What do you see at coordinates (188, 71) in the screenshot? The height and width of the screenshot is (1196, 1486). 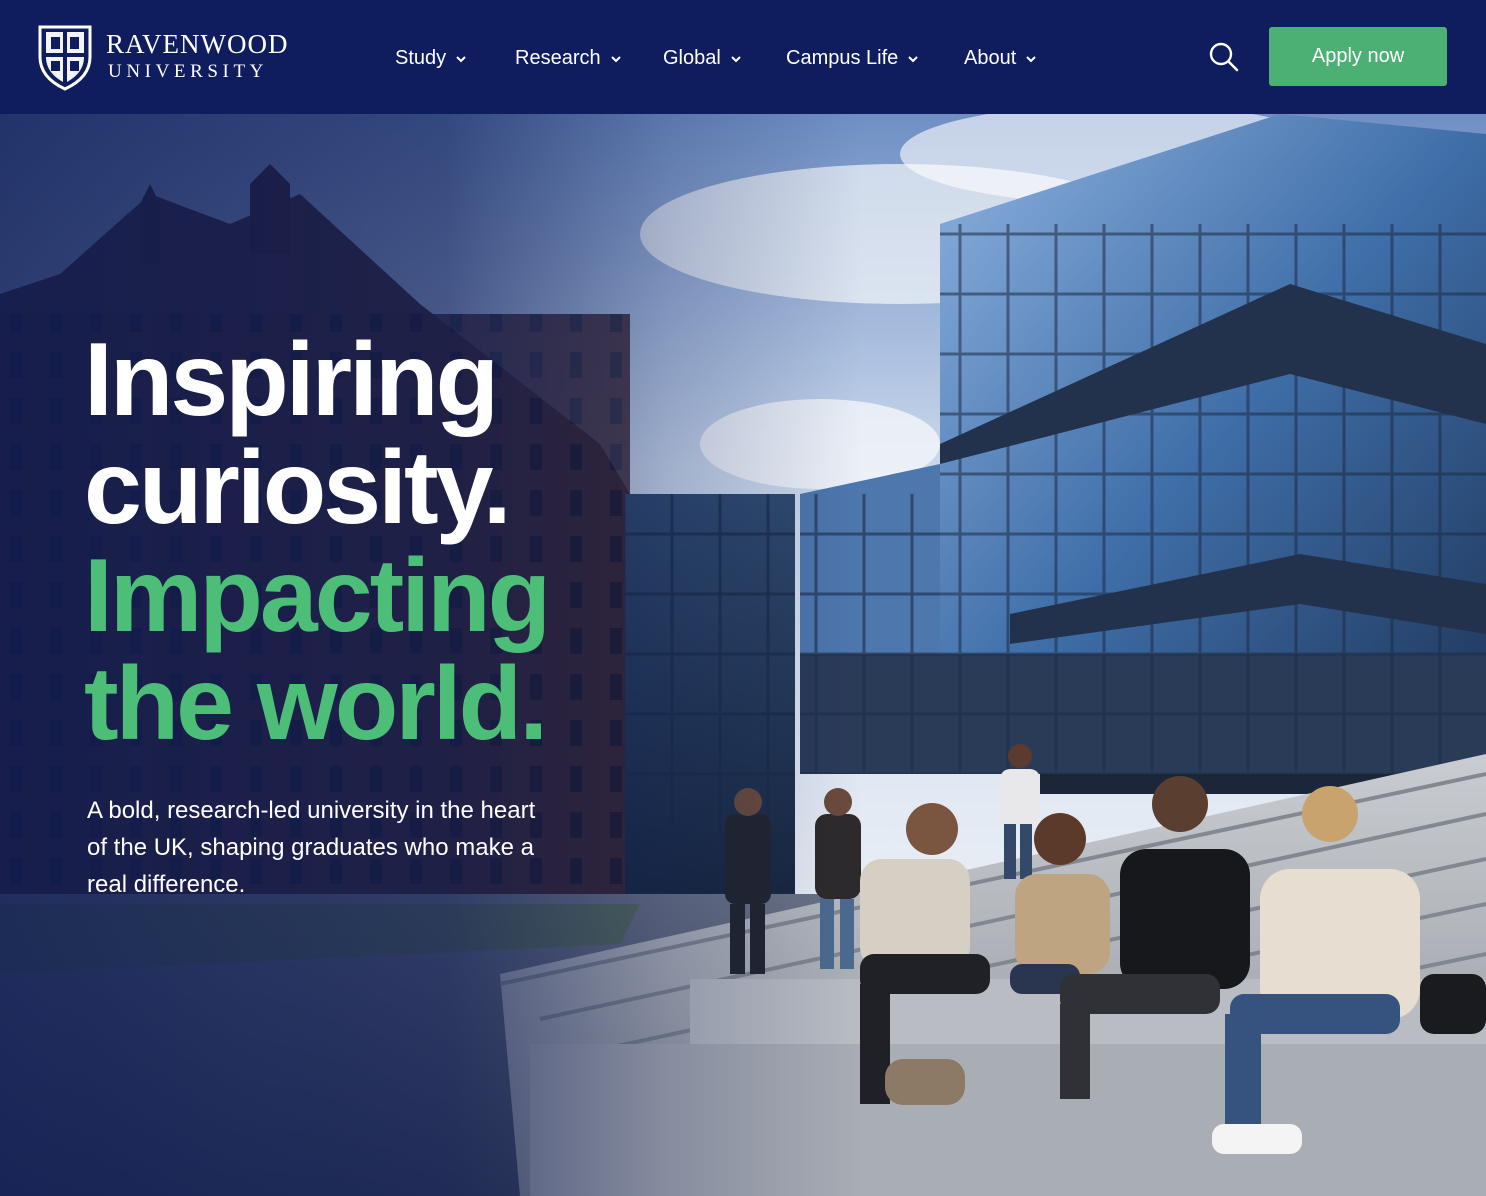 I see `logo-subtitle: UNIVERSITY` at bounding box center [188, 71].